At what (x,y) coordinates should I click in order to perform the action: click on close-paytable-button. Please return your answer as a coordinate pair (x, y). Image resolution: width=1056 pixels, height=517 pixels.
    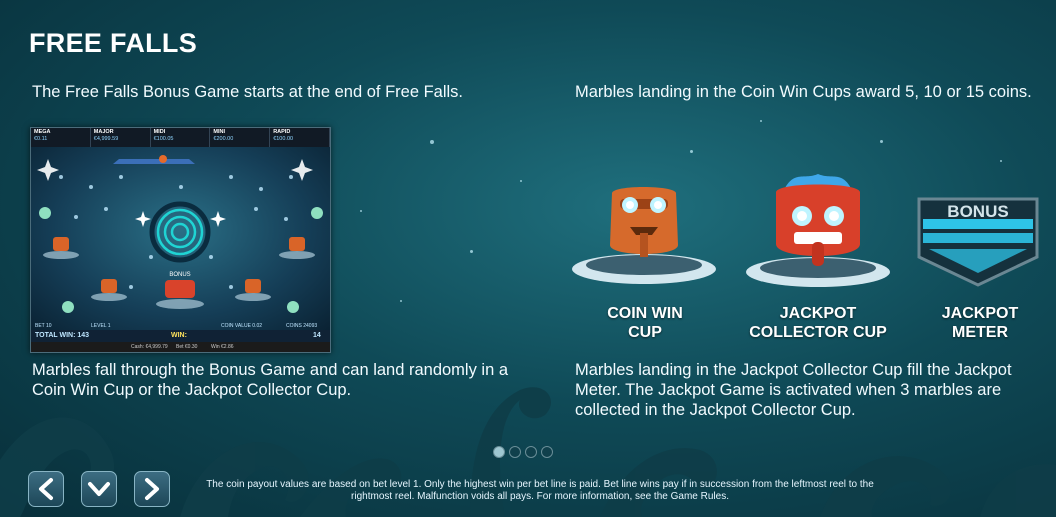
    Looking at the image, I should click on (99, 489).